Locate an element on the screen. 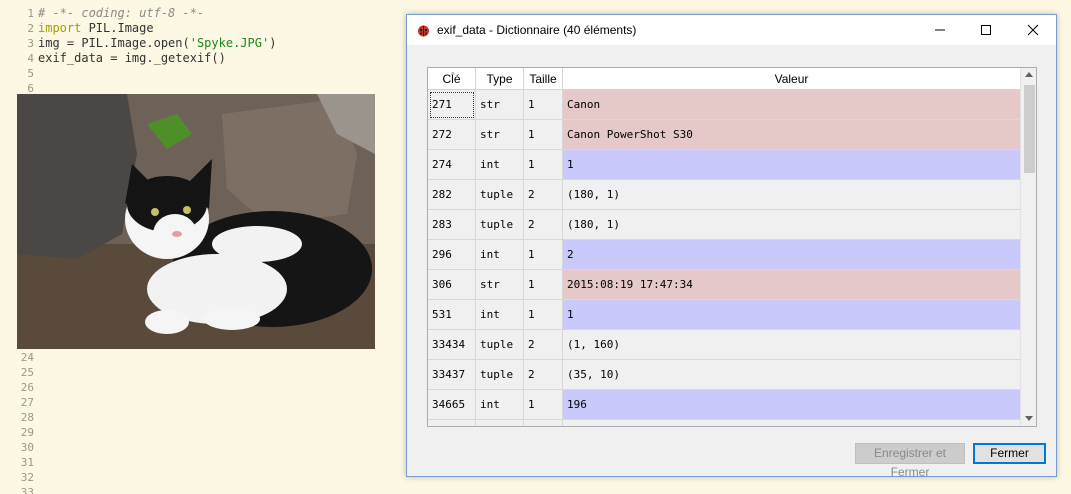 This screenshot has height=494, width=1071. cell-value: 2015:08:19 17:47:34 is located at coordinates (791, 285).